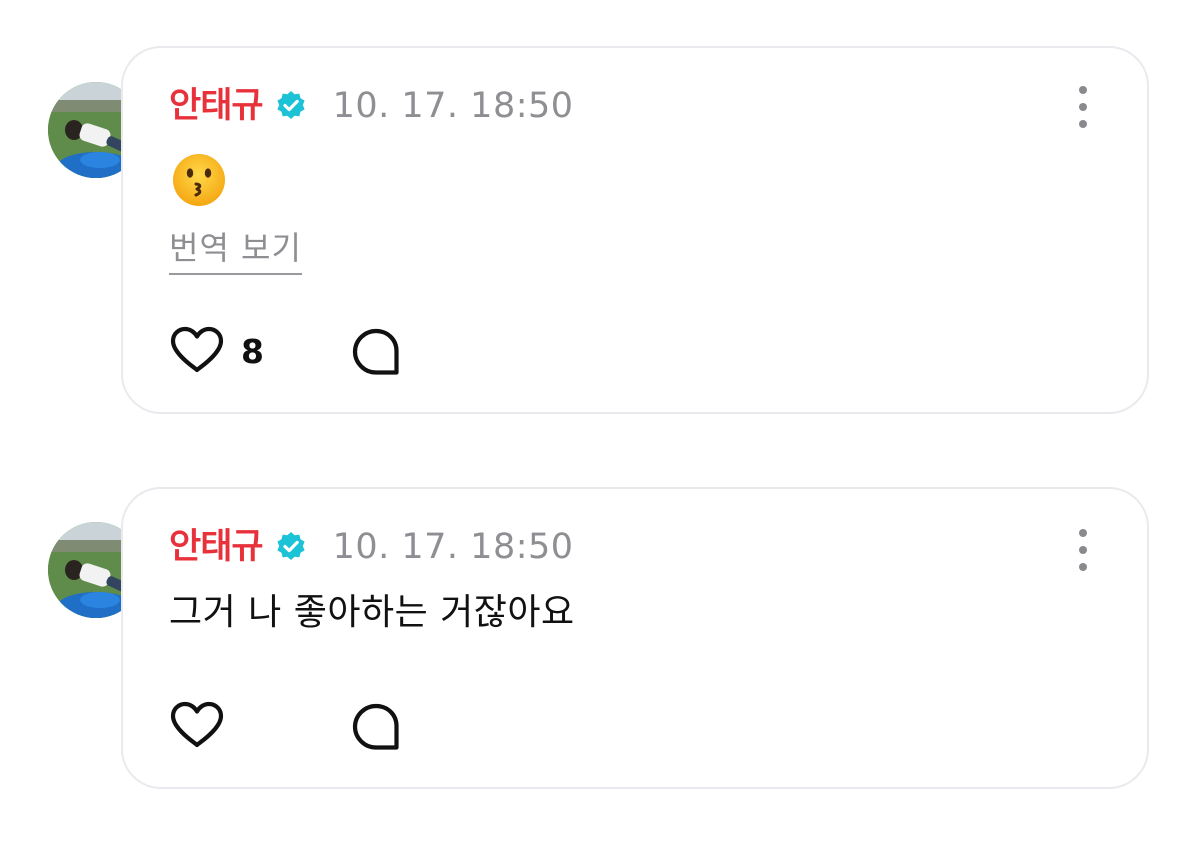 This screenshot has height=845, width=1200. What do you see at coordinates (199, 180) in the screenshot?
I see `kissing-face-icon` at bounding box center [199, 180].